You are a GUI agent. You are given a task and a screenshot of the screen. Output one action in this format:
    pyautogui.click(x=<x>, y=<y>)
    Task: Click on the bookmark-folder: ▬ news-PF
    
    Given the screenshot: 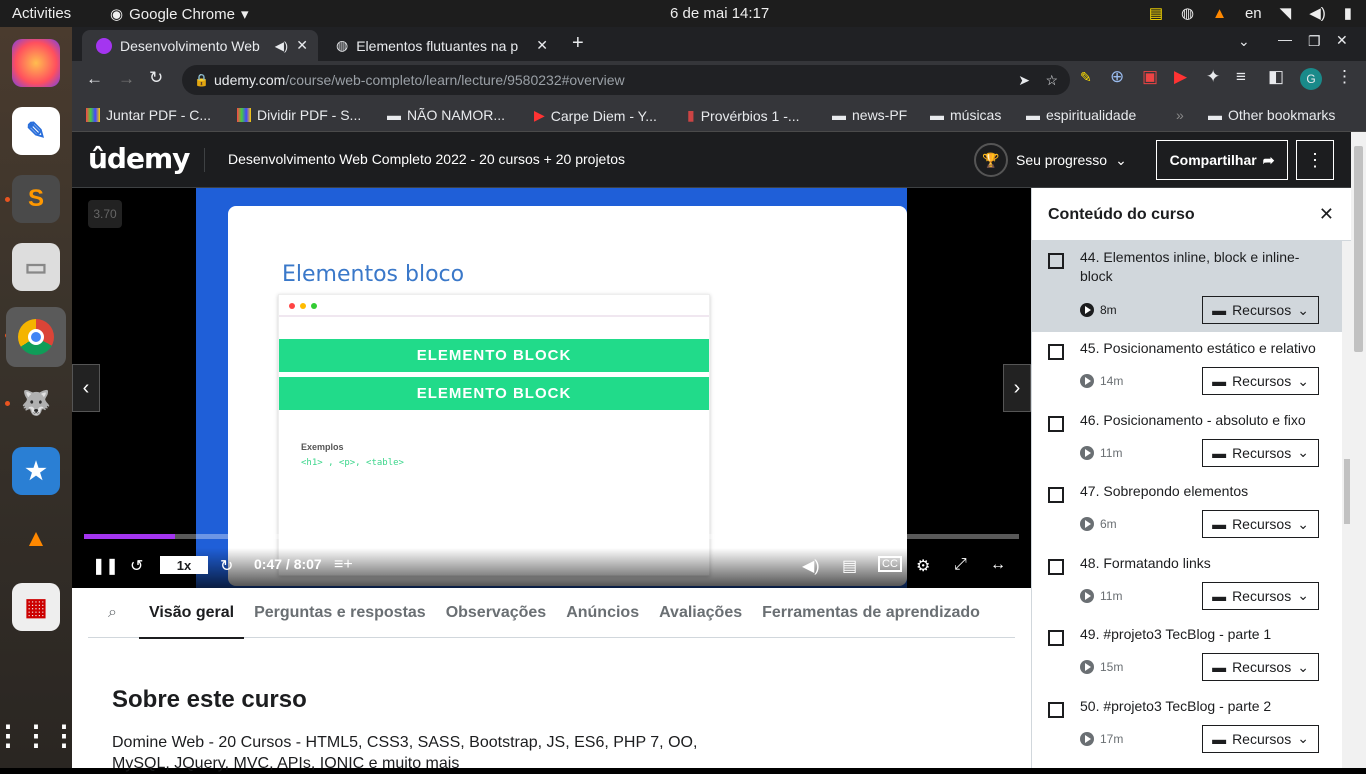 What is the action you would take?
    pyautogui.click(x=869, y=115)
    